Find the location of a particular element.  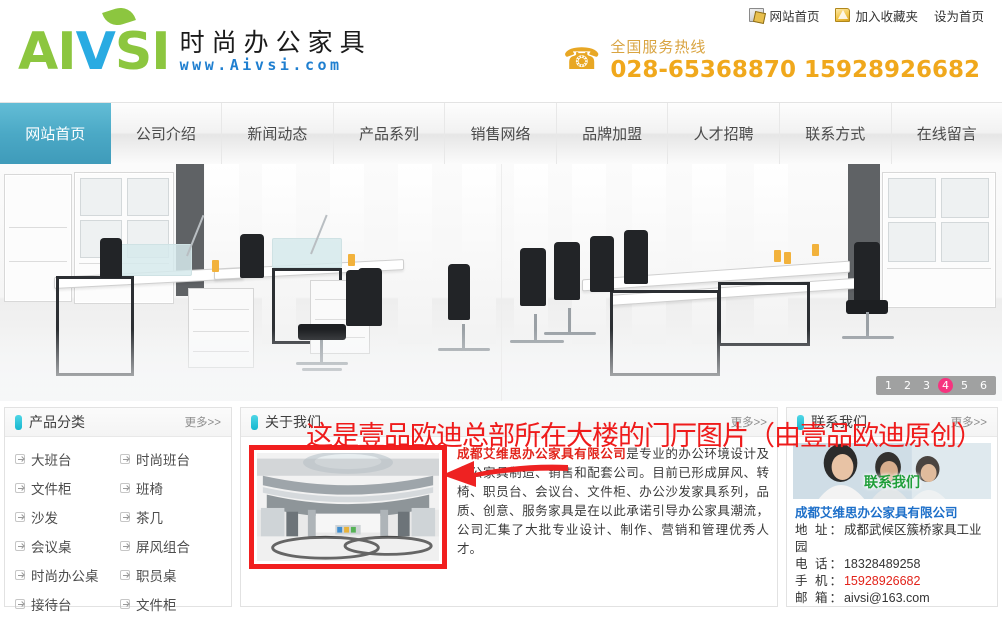

nav-item-products: 产品系列 is located at coordinates (390, 133).